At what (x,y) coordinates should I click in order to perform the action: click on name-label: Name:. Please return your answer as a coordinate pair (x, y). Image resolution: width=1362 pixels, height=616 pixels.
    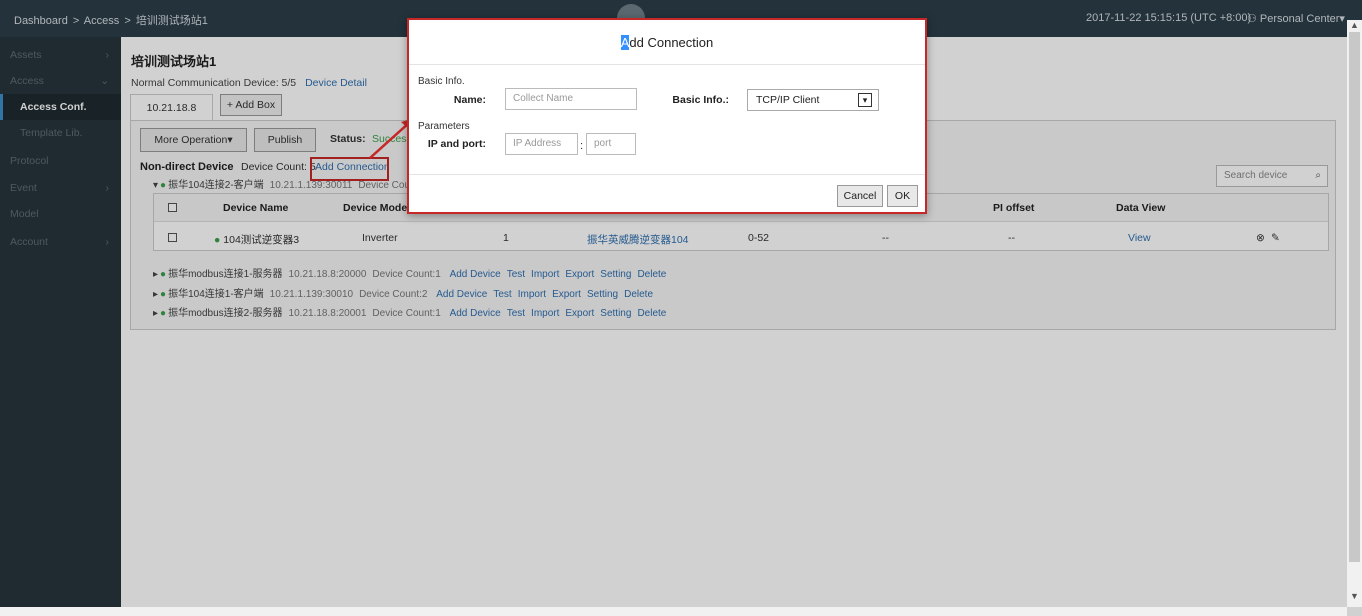
    Looking at the image, I should click on (469, 100).